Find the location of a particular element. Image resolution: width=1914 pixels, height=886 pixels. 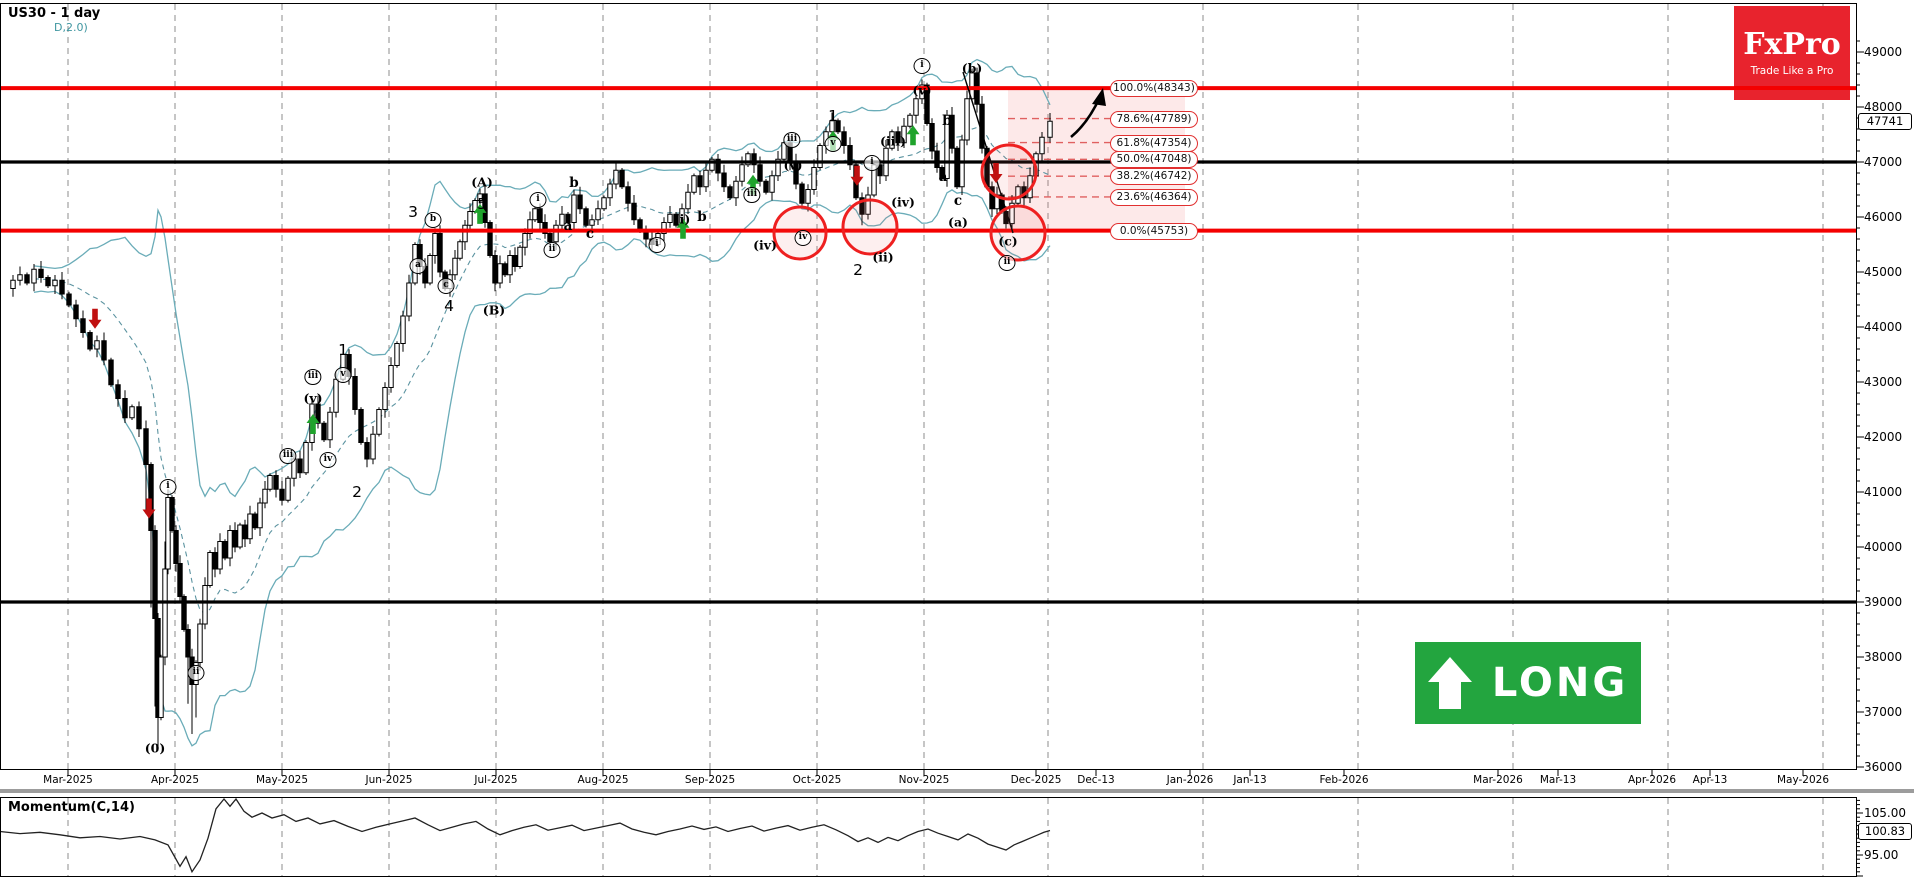

momentum-current-value-badge: 100.83 is located at coordinates (1885, 831).